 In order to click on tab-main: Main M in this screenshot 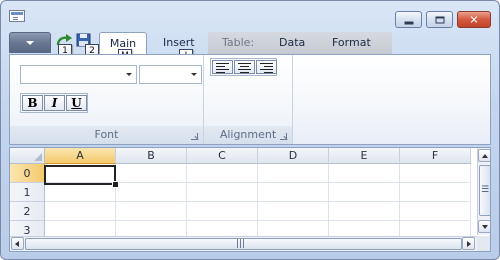, I will do `click(123, 47)`.